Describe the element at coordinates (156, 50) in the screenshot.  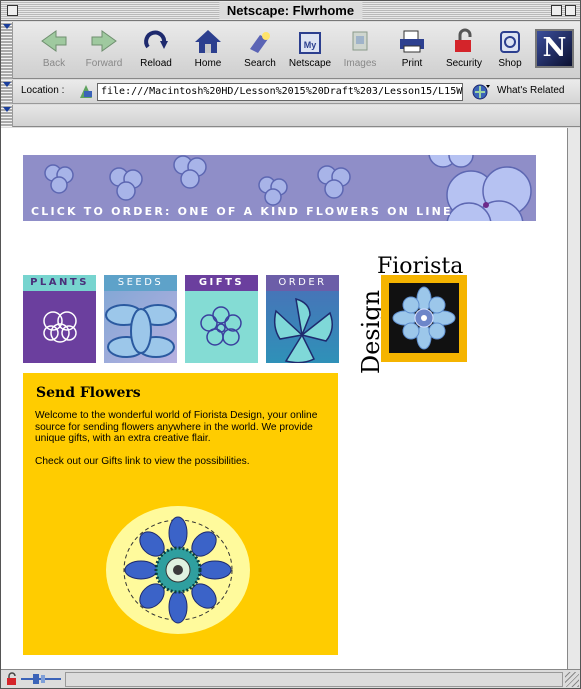
I see `reload-button: Reload` at that location.